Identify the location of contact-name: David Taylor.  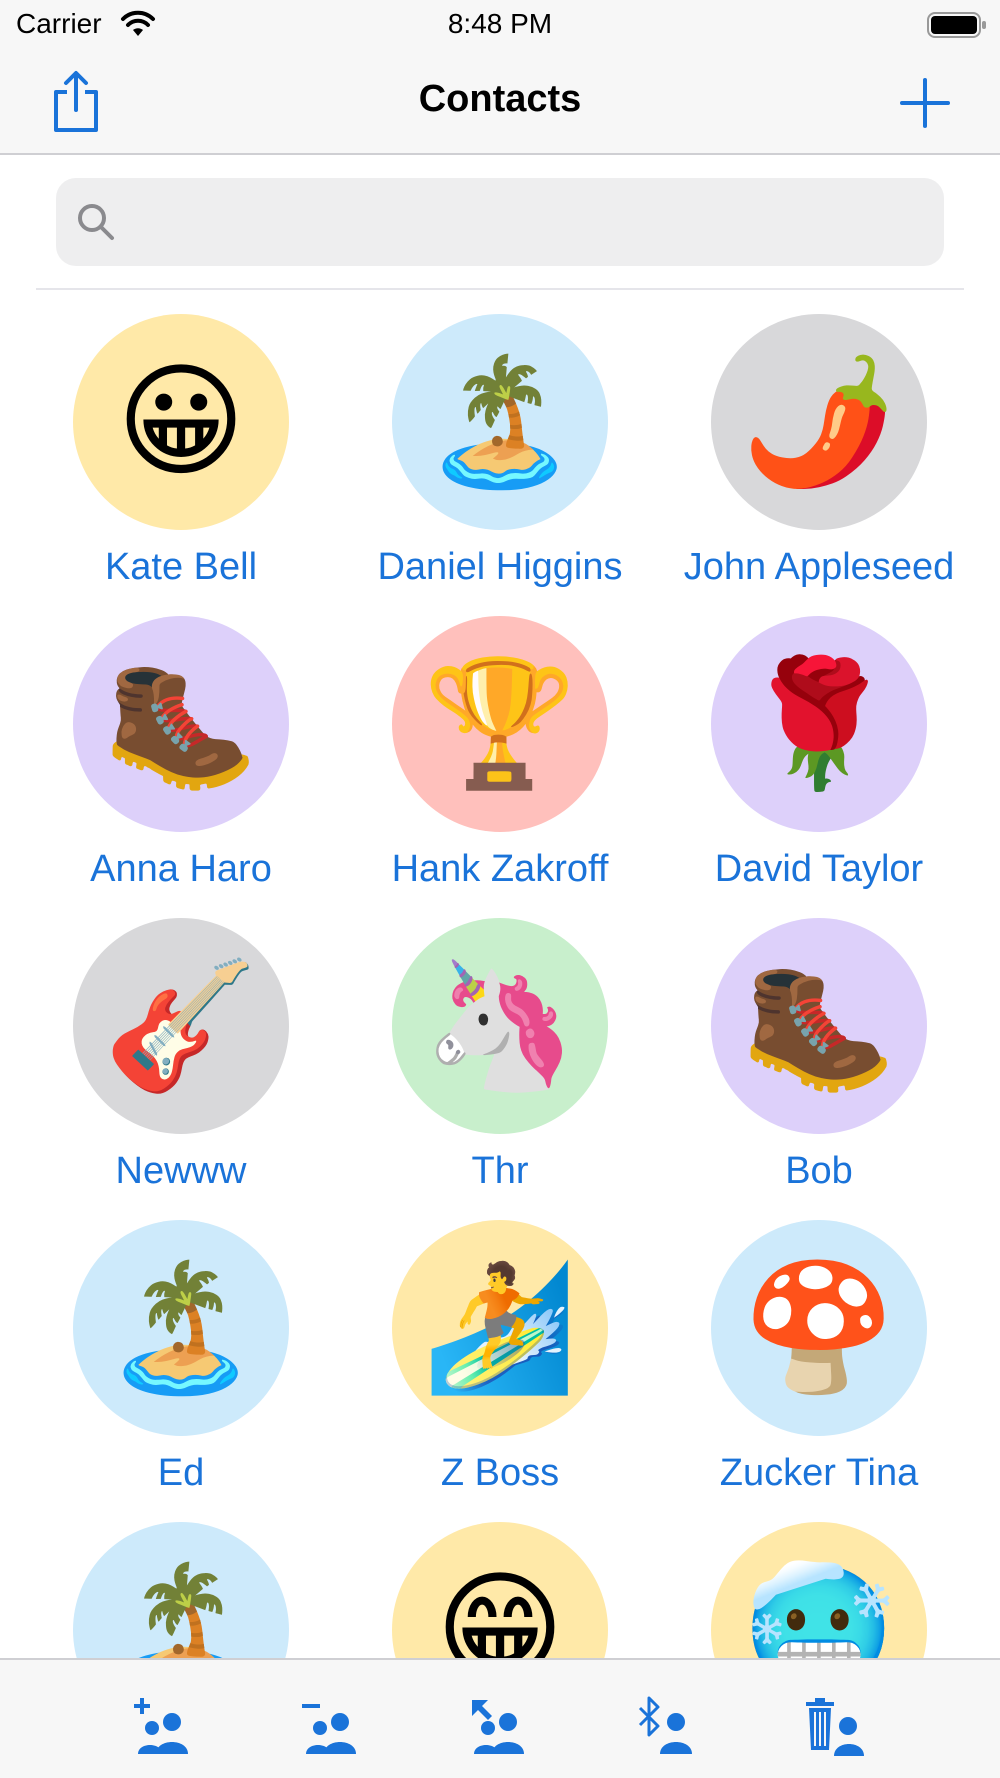
(819, 869).